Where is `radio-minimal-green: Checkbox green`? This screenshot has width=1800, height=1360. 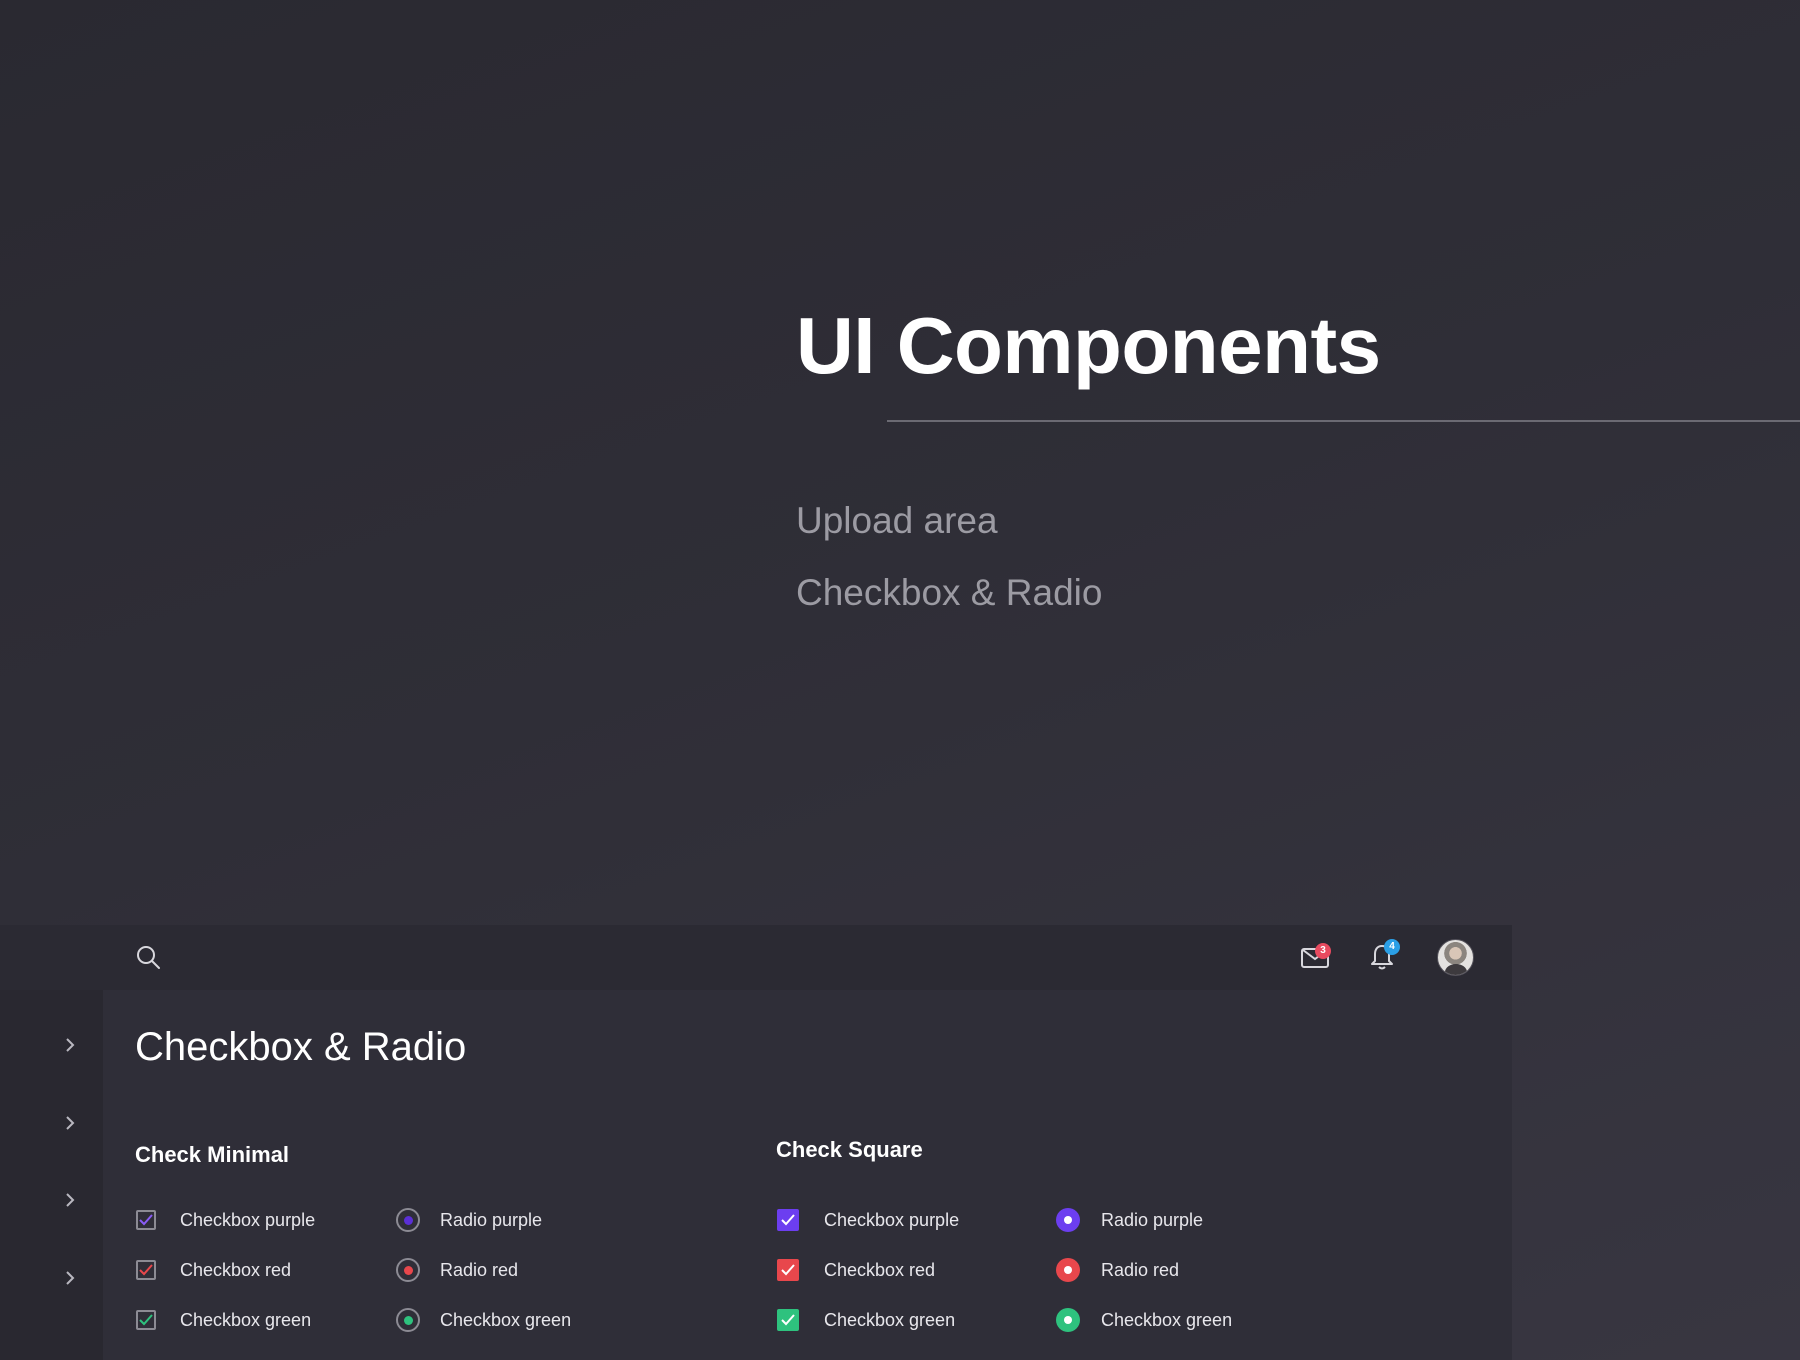
radio-minimal-green: Checkbox green is located at coordinates (483, 1320).